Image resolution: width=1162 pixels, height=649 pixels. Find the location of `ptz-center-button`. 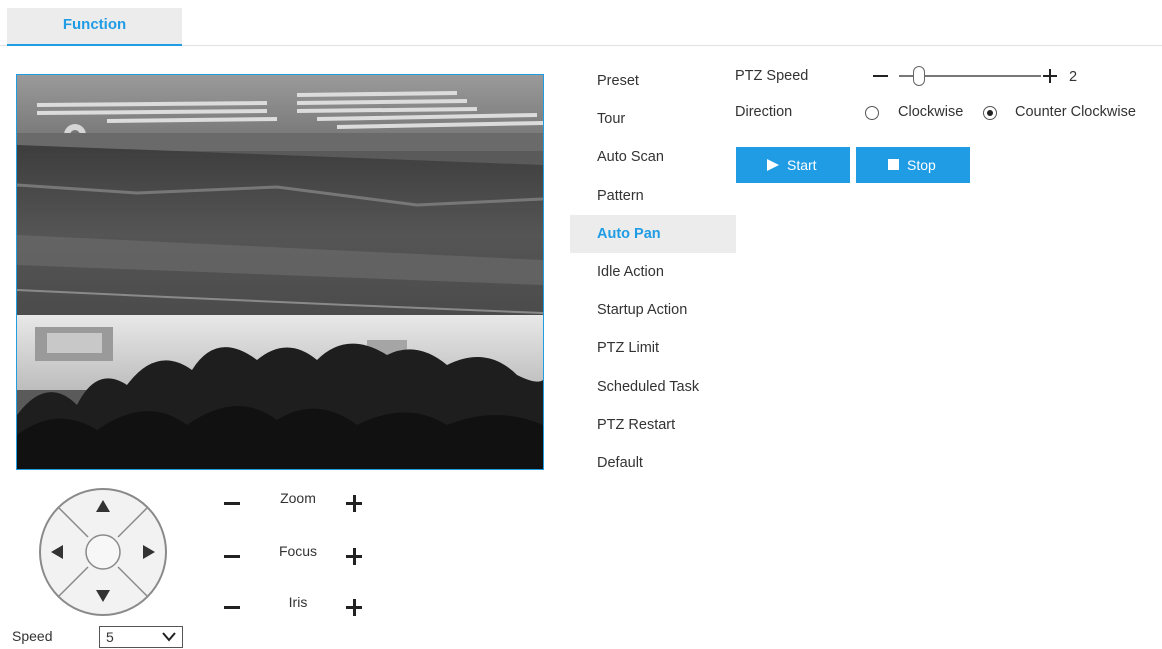

ptz-center-button is located at coordinates (103, 552).